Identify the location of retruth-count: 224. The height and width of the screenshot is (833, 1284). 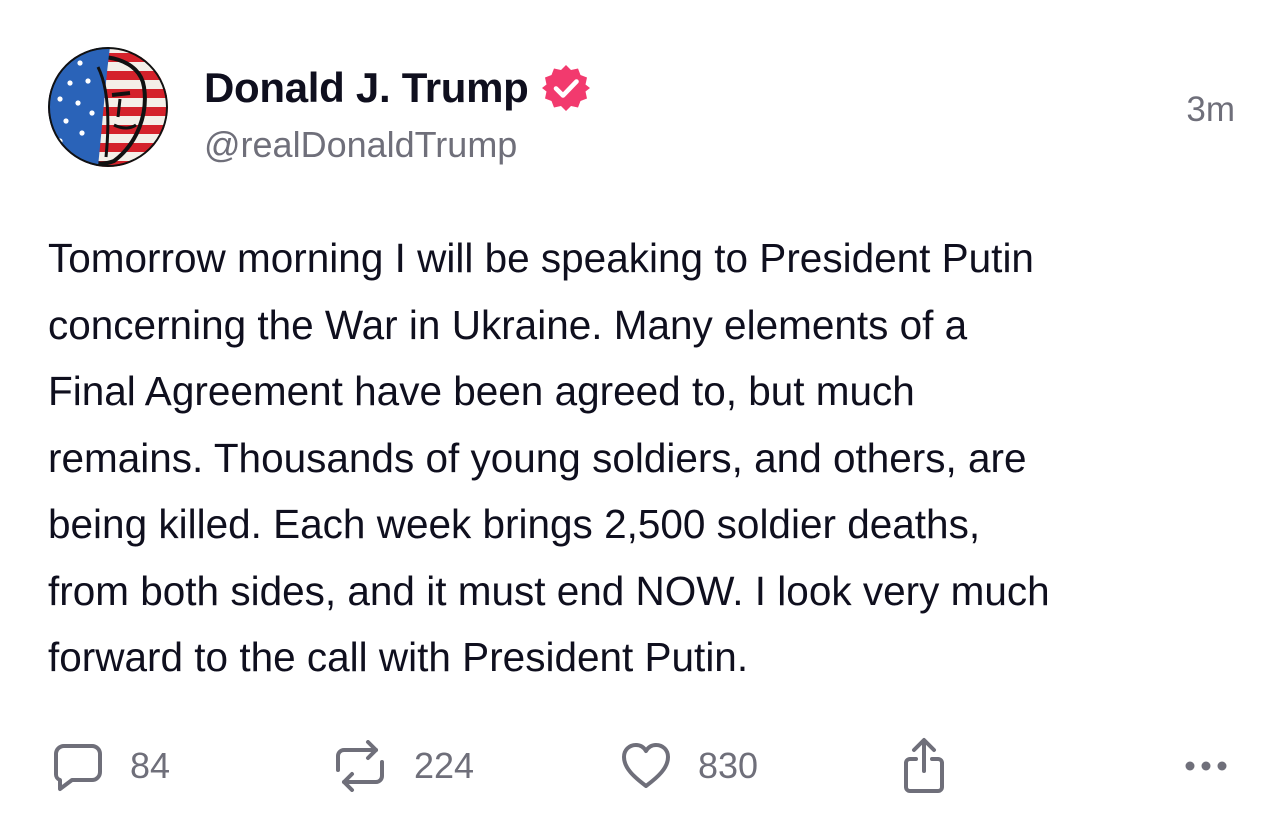
(444, 765).